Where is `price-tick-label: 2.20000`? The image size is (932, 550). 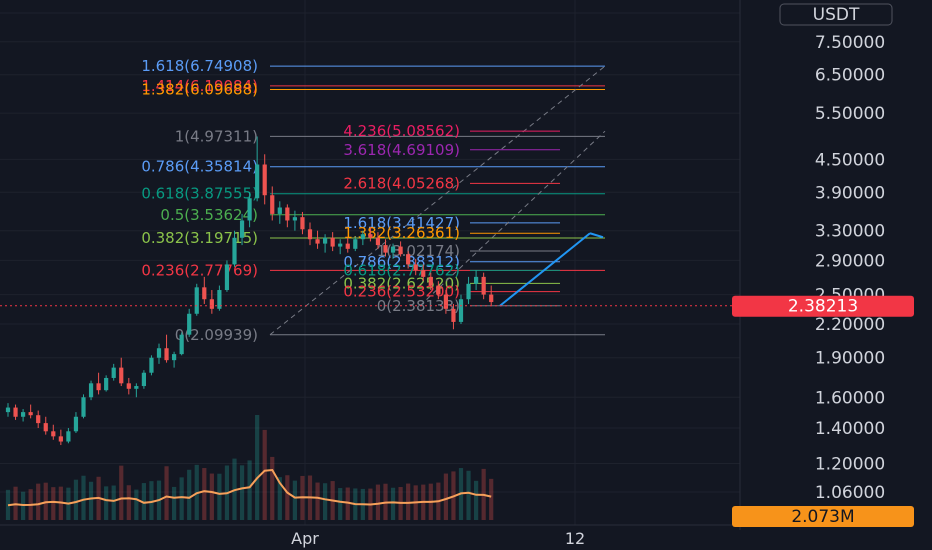
price-tick-label: 2.20000 is located at coordinates (850, 325).